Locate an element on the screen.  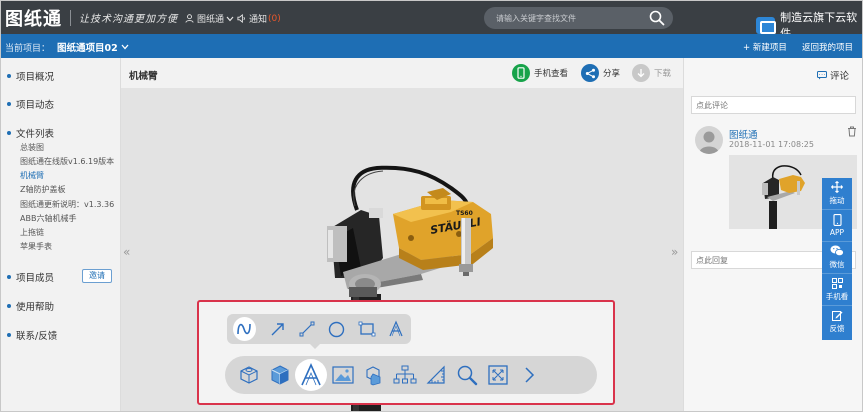
image-icon is located at coordinates (342, 375).